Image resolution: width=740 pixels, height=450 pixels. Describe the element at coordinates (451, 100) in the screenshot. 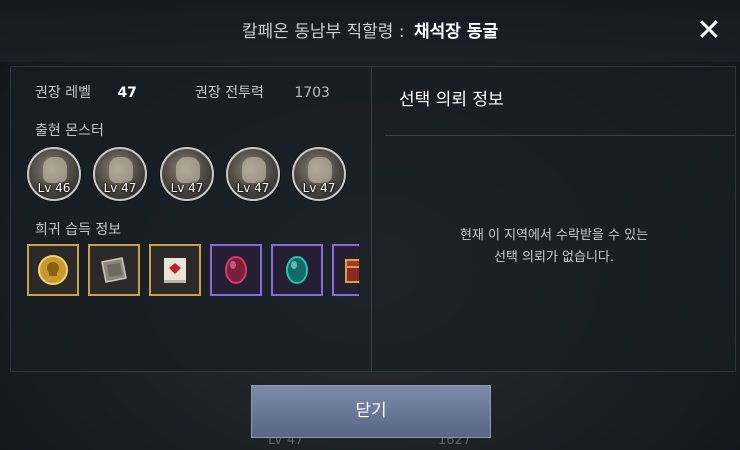

I see `request-title: 선택 의뢰 정보` at that location.